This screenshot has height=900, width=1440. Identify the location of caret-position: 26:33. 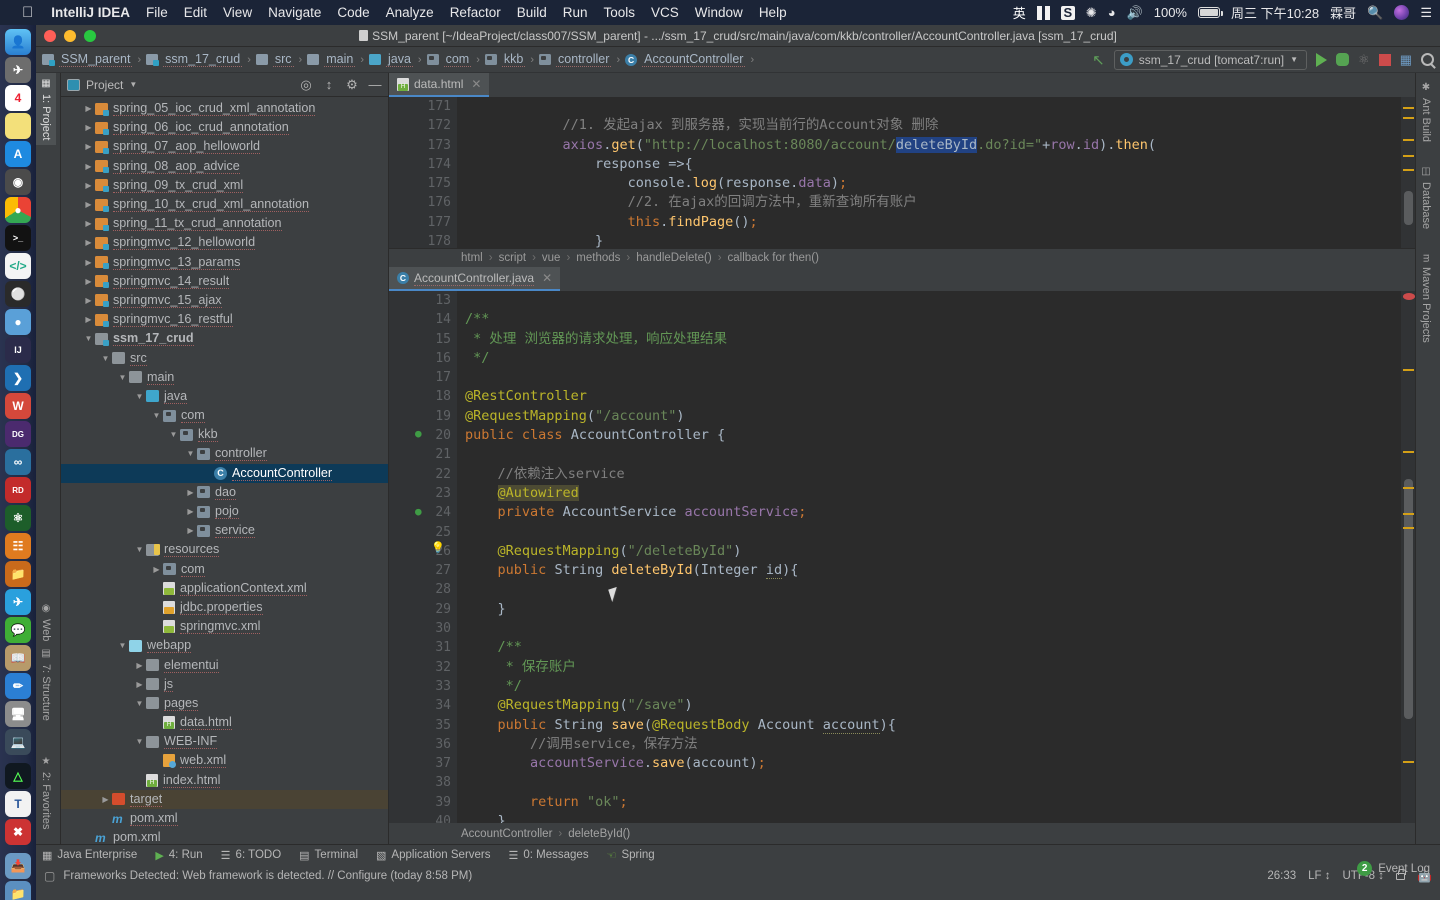
(1281, 876).